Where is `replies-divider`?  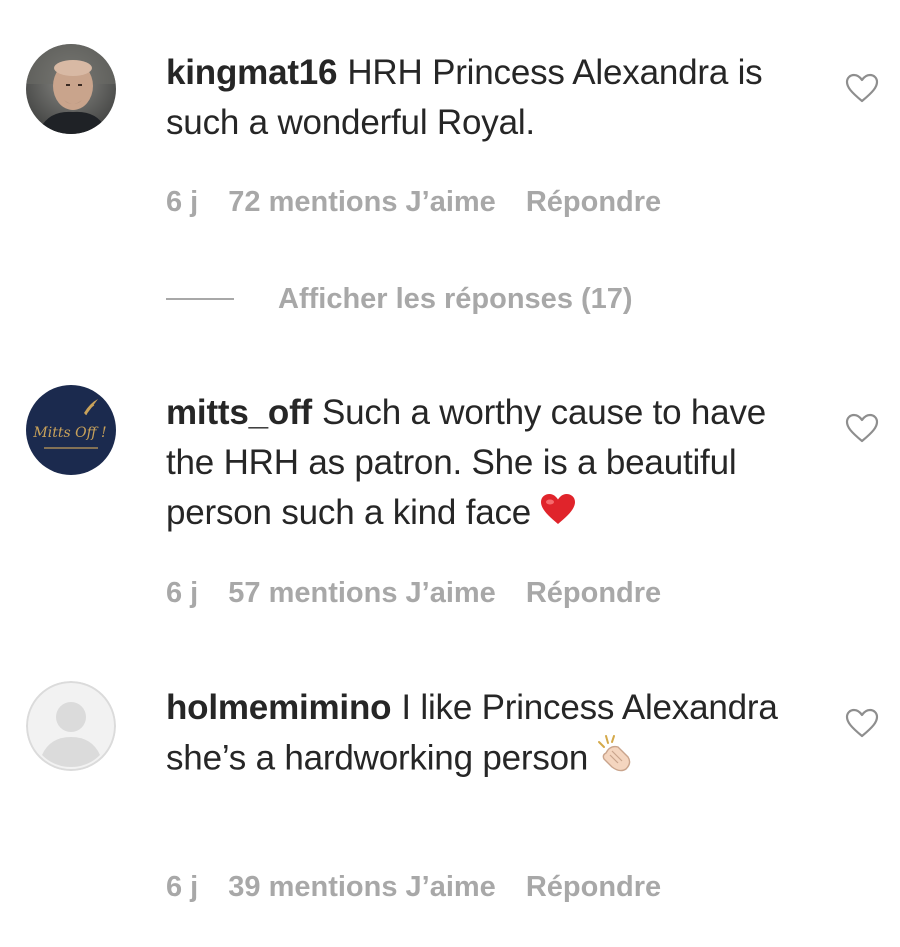 replies-divider is located at coordinates (200, 299).